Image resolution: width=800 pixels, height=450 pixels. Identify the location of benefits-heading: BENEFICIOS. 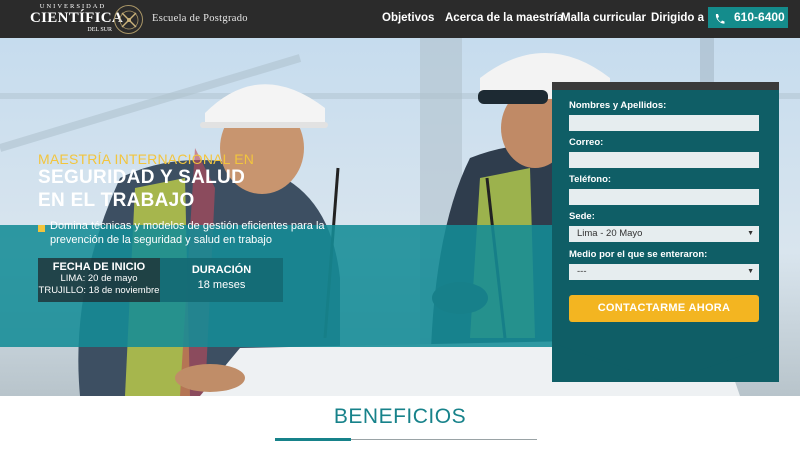
(400, 416).